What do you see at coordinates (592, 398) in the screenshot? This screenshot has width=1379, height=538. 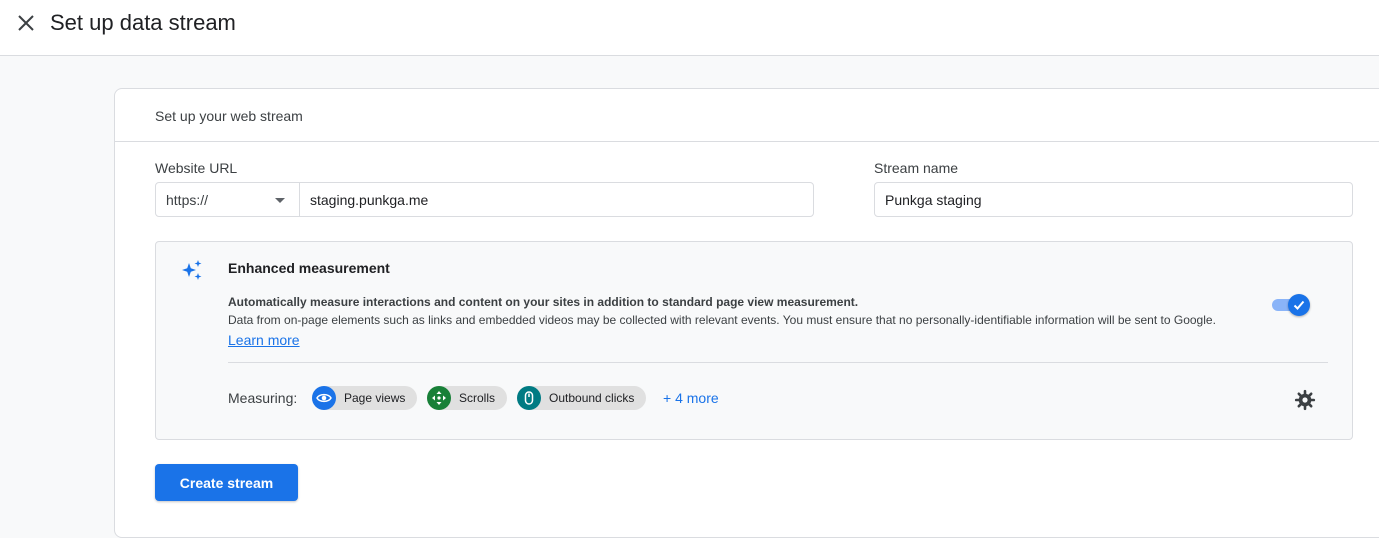 I see `chip-label: Outbound clicks` at bounding box center [592, 398].